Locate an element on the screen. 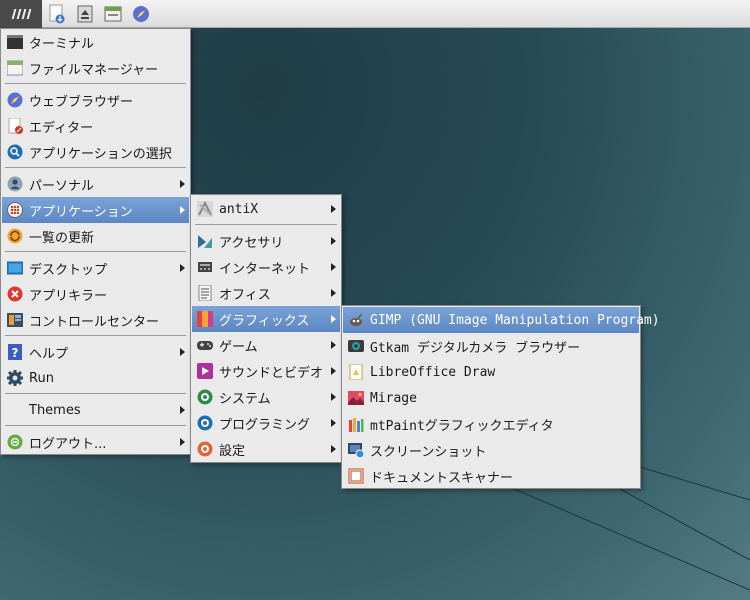 The width and height of the screenshot is (750, 600). menu-item-app-killer: アプリキラー is located at coordinates (95, 294).